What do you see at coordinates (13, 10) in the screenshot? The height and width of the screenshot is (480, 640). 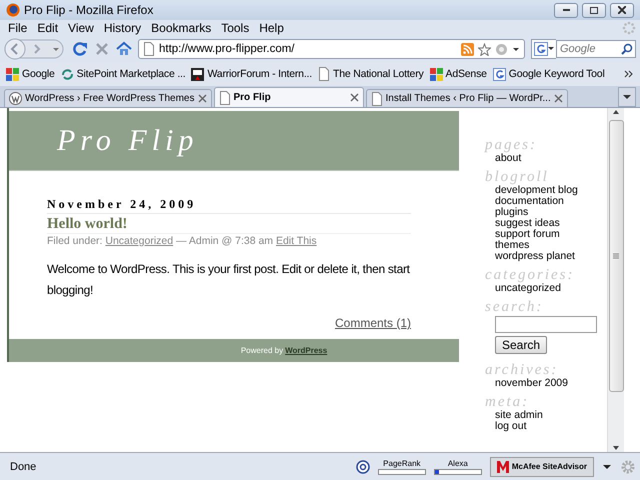 I see `firefox-logo-icon` at bounding box center [13, 10].